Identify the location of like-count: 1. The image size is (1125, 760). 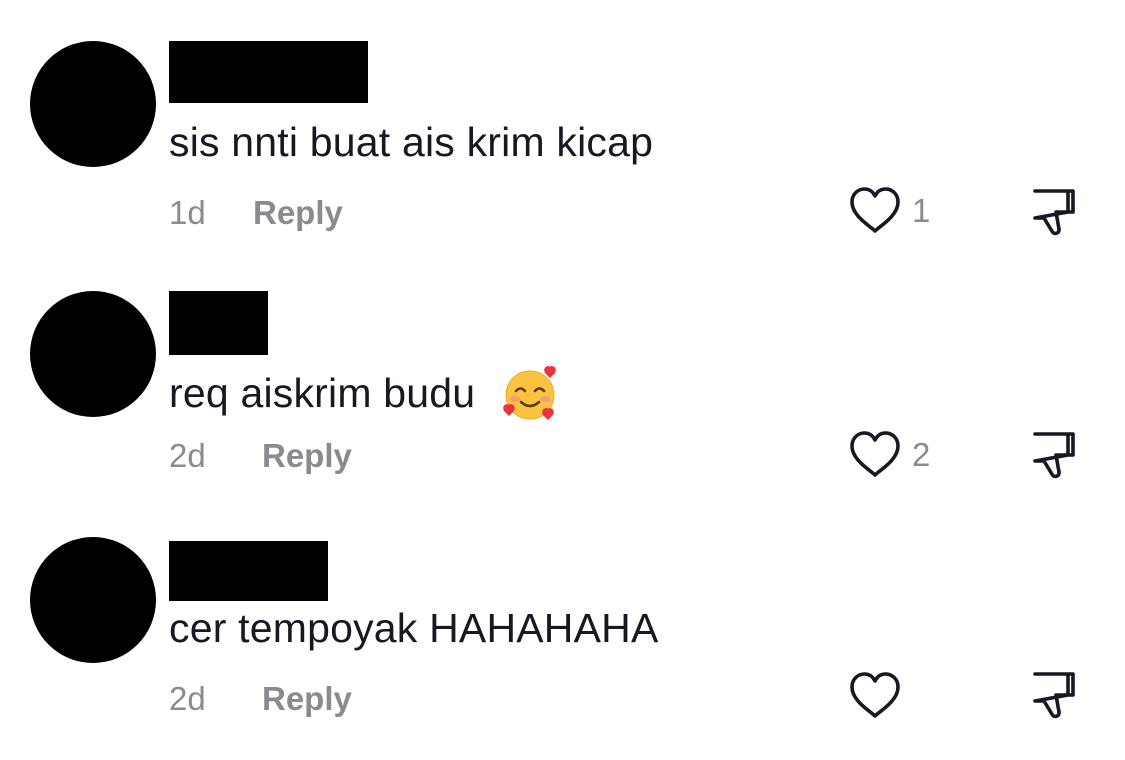
(921, 210).